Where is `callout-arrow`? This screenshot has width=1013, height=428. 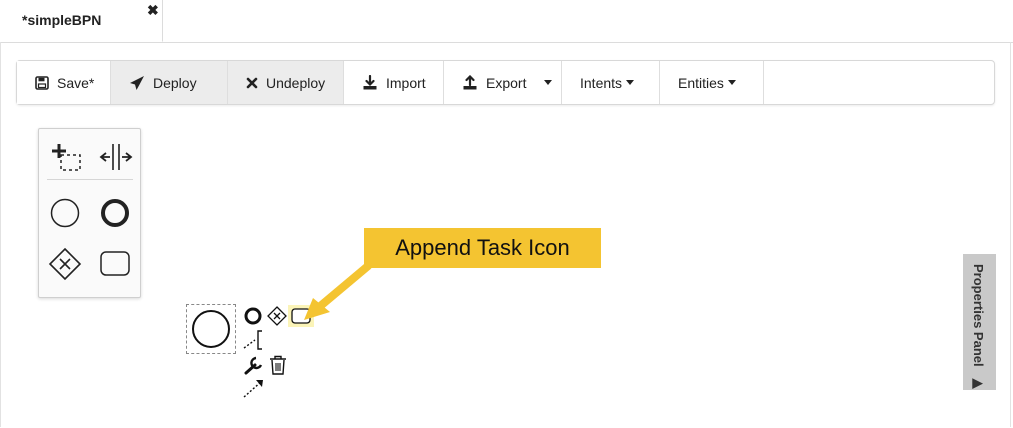
callout-arrow is located at coordinates (338, 291).